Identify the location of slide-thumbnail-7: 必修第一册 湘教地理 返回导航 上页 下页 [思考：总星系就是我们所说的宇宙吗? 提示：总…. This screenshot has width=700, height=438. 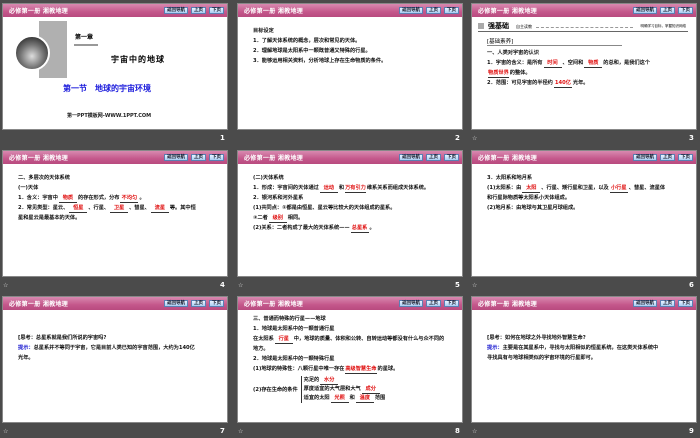
(115, 359).